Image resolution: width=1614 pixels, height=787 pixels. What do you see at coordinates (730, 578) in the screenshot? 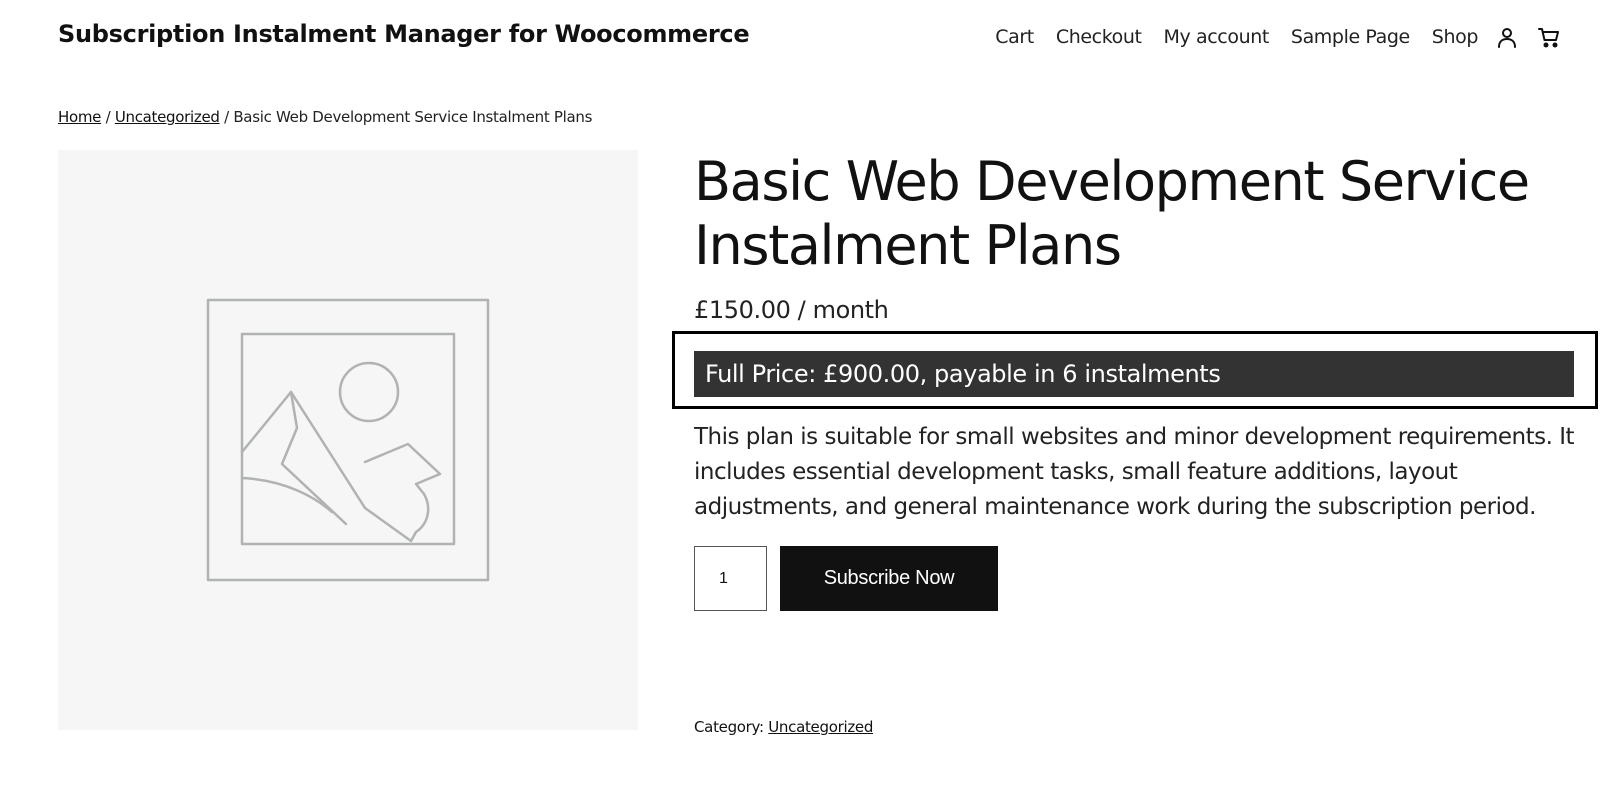
I see `quantity-input` at bounding box center [730, 578].